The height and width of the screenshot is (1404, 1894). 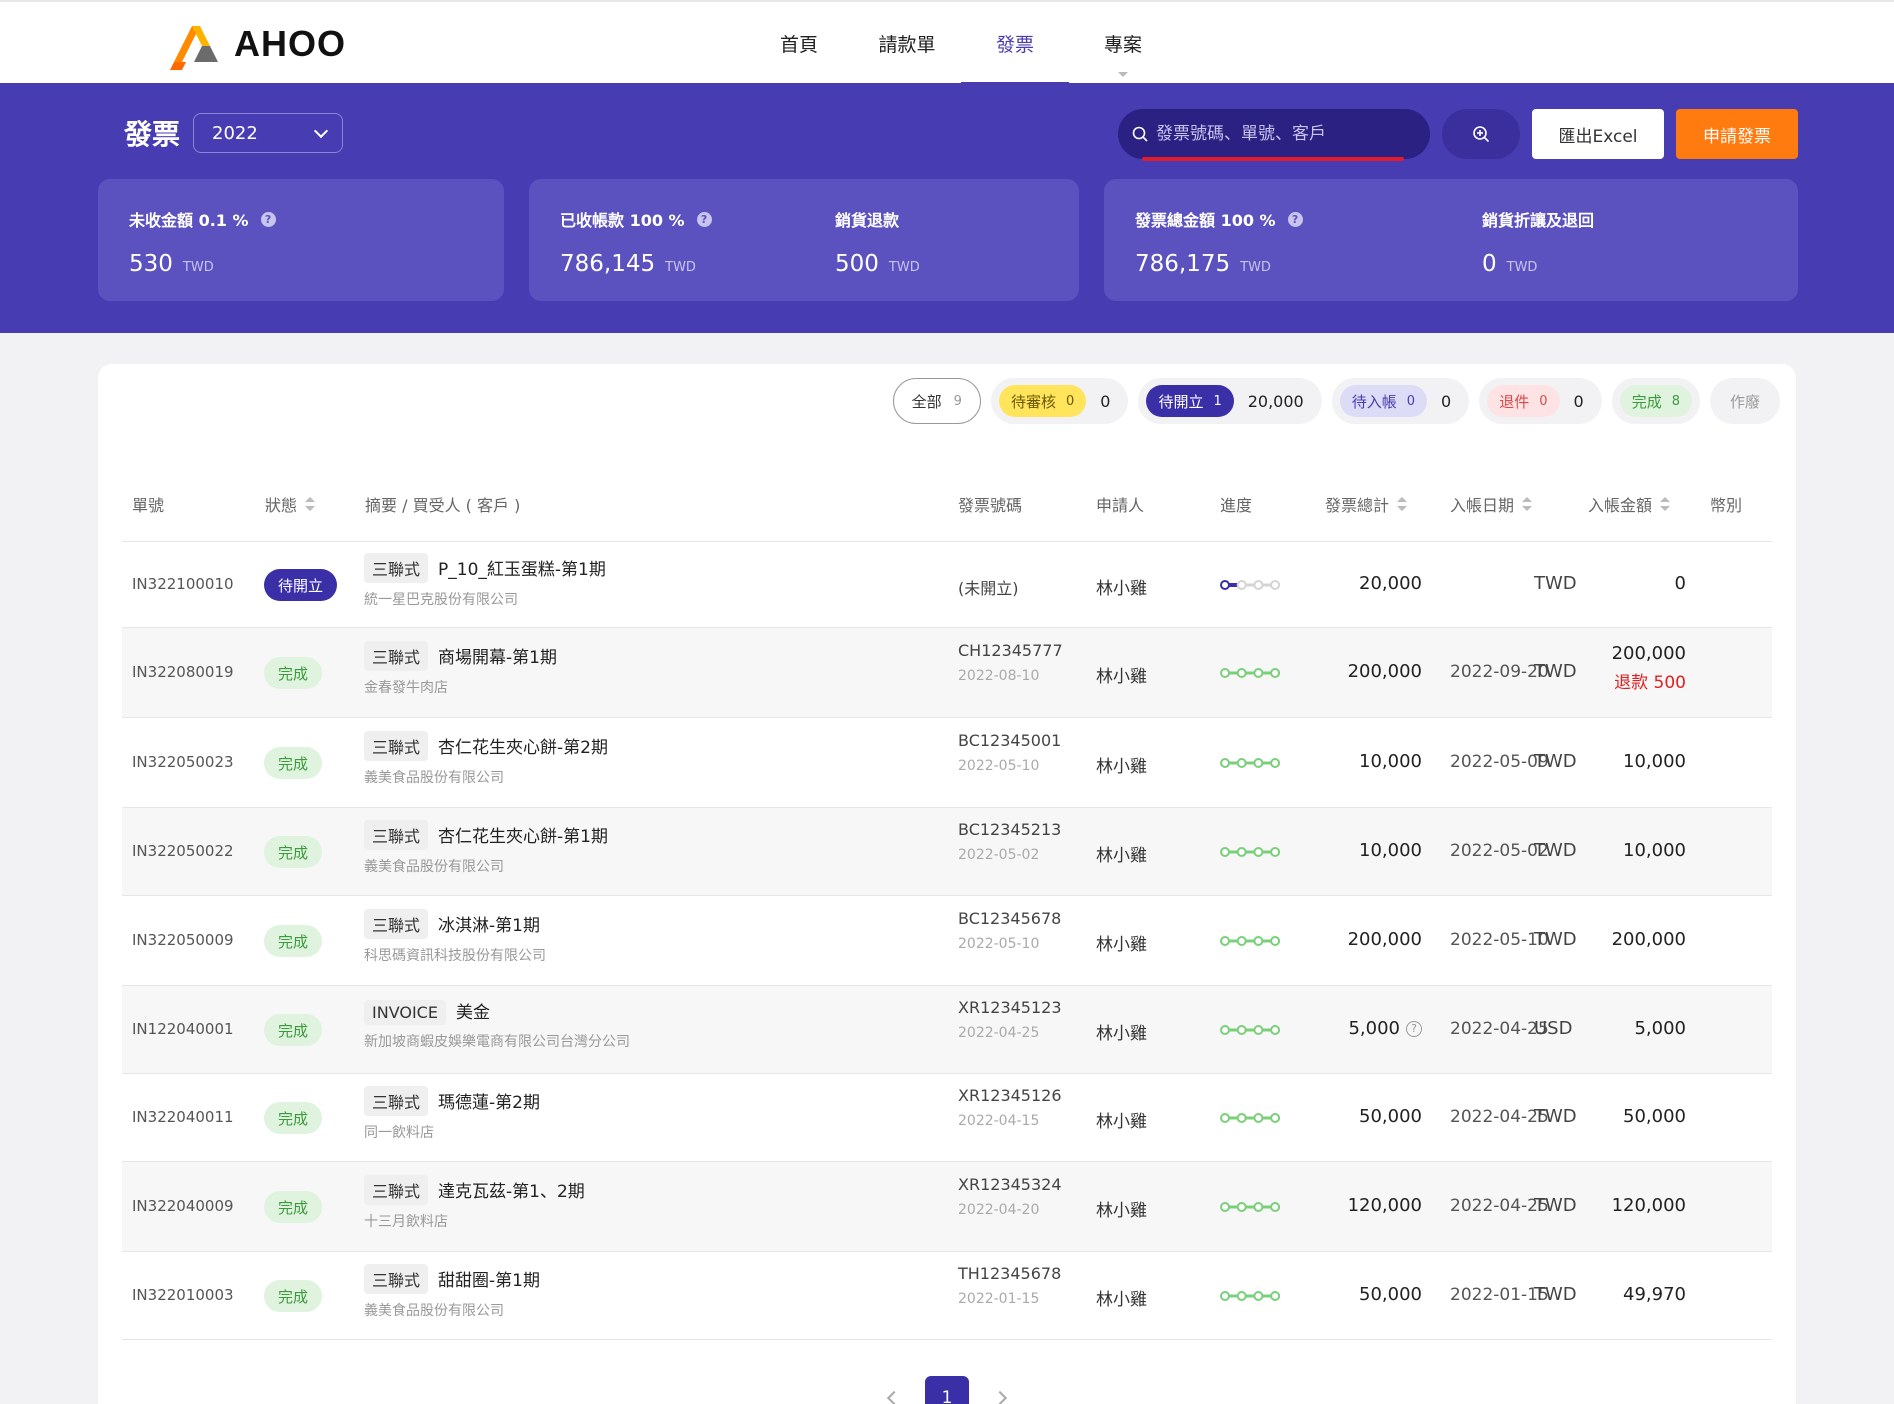 I want to click on filter-review: 待審核 0 0, so click(x=1059, y=401).